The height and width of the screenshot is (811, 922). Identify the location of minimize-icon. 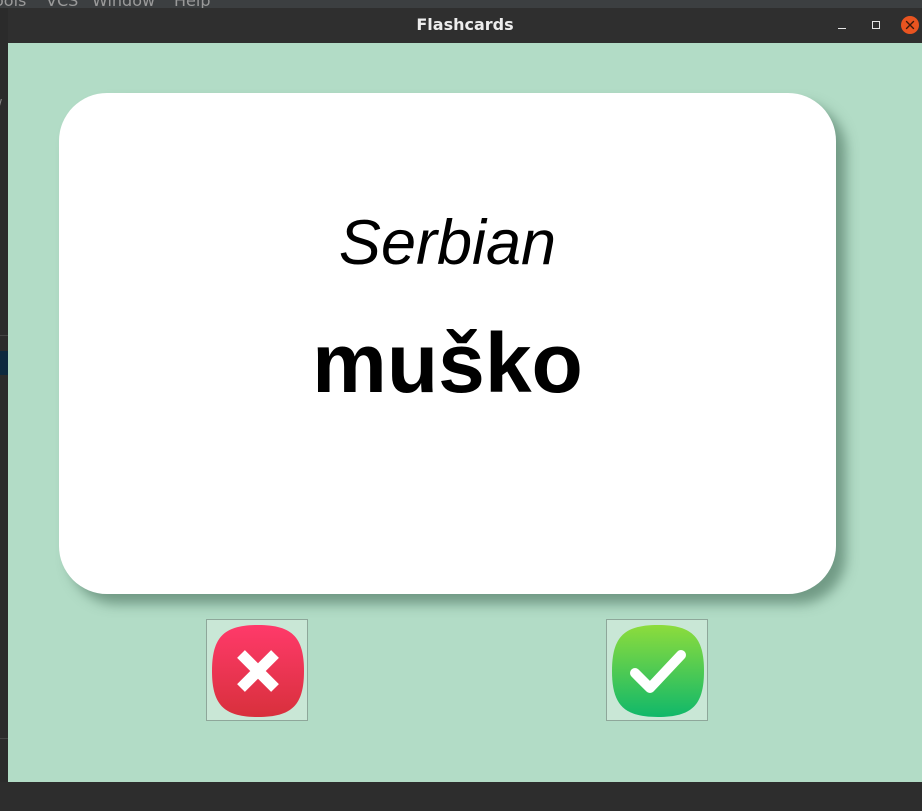
(842, 25).